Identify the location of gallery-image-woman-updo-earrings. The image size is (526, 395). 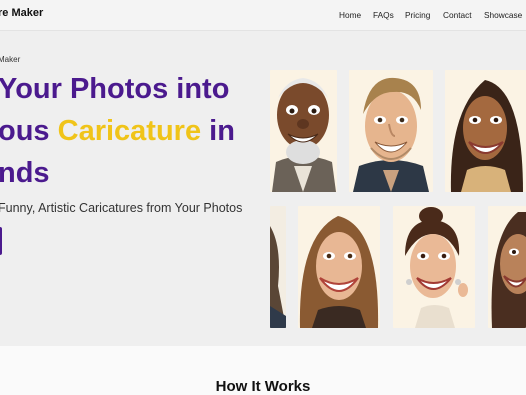
(434, 267).